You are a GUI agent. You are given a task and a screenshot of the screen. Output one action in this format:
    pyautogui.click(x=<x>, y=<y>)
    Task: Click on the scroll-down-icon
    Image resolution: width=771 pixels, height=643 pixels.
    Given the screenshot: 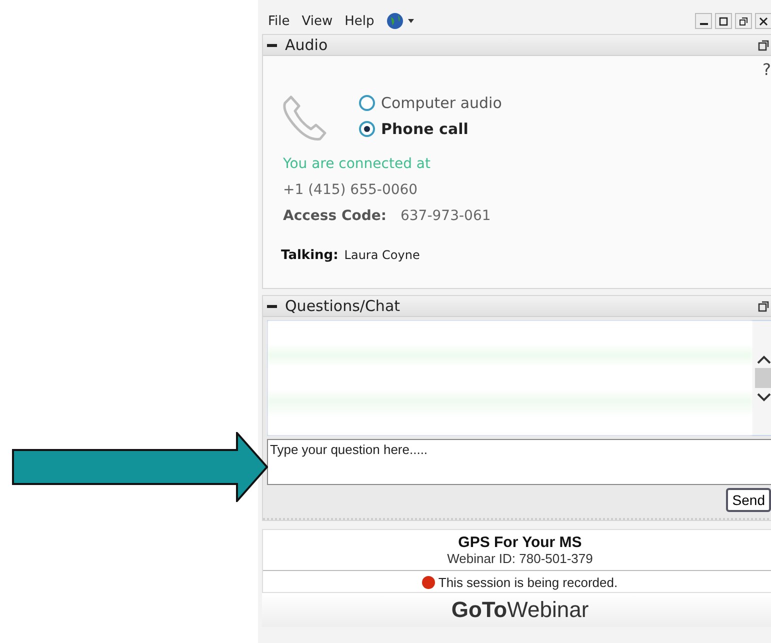 What is the action you would take?
    pyautogui.click(x=763, y=397)
    